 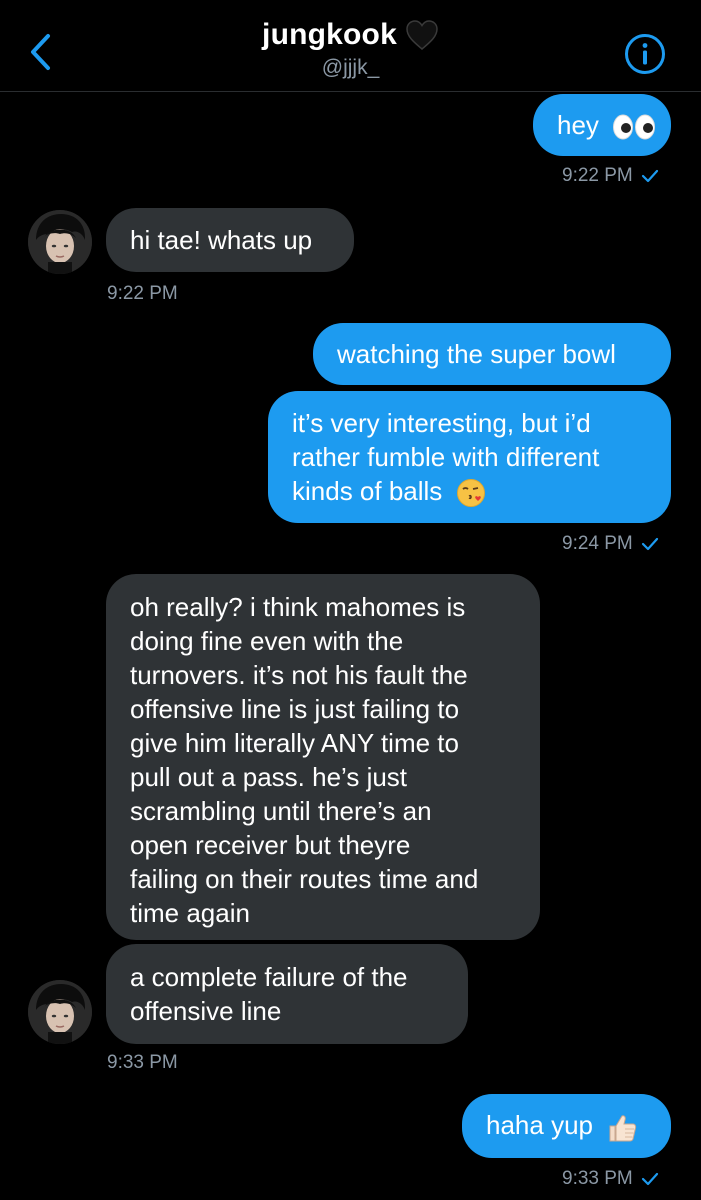 I want to click on message-text-line: scrambling until there’s an, so click(x=281, y=811).